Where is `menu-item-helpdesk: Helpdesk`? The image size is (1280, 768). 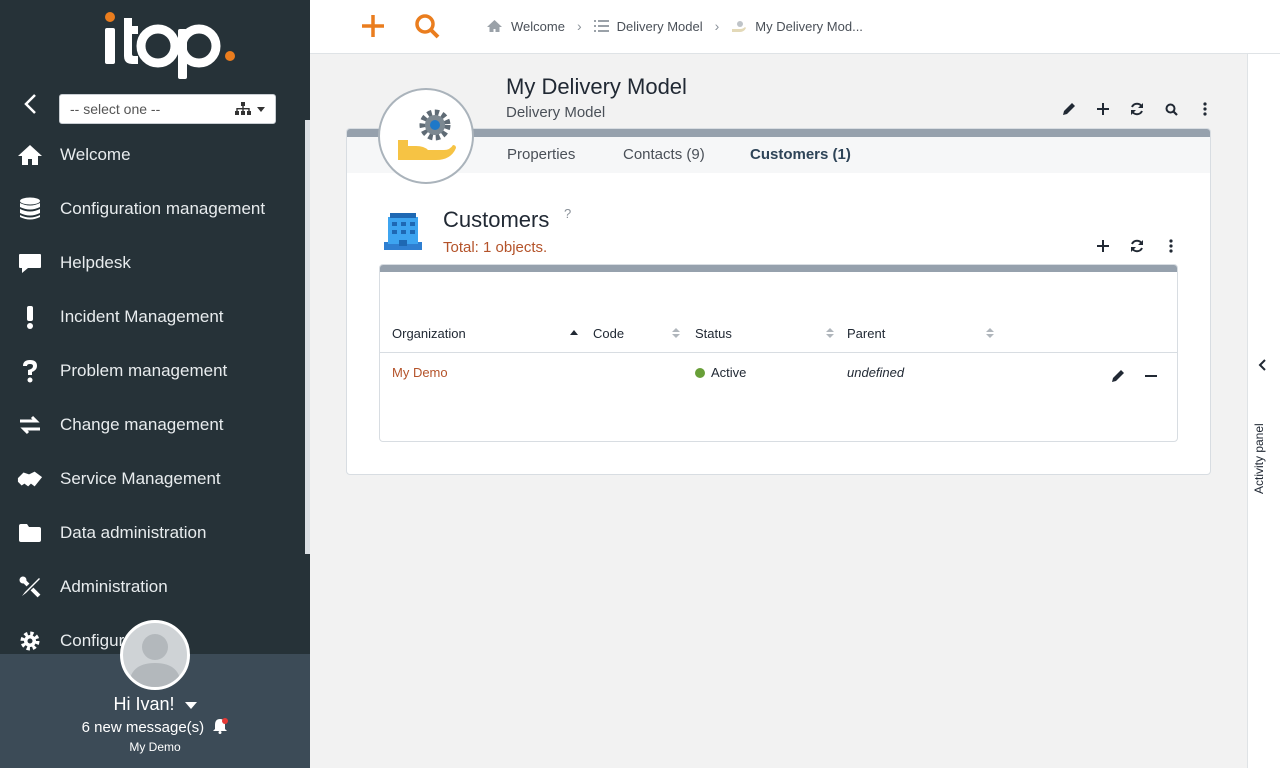
menu-item-helpdesk: Helpdesk is located at coordinates (152, 263).